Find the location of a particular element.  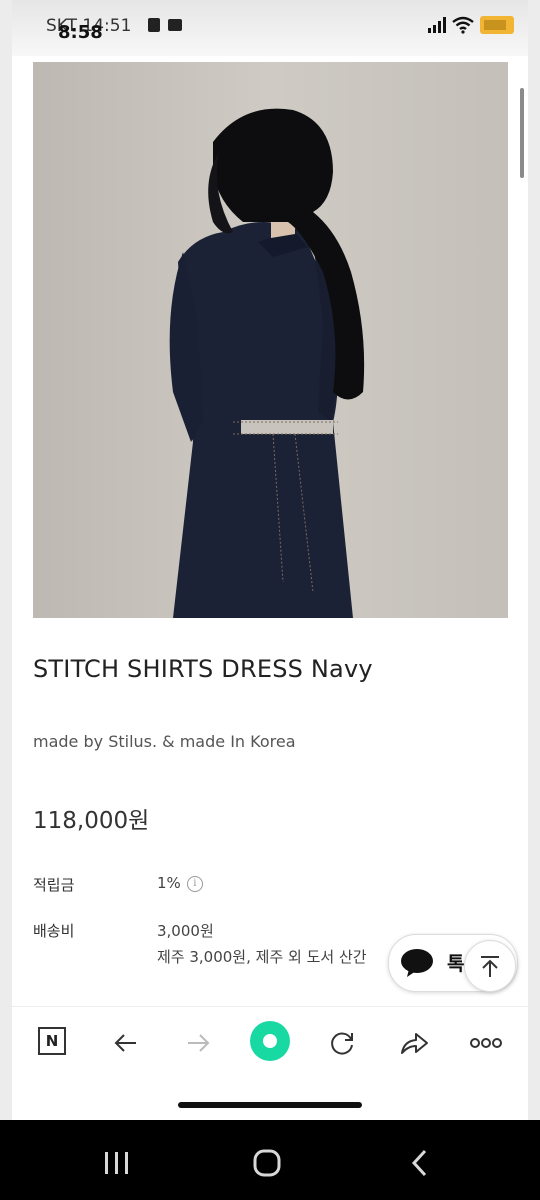

frame-edge-right is located at coordinates (534, 560).